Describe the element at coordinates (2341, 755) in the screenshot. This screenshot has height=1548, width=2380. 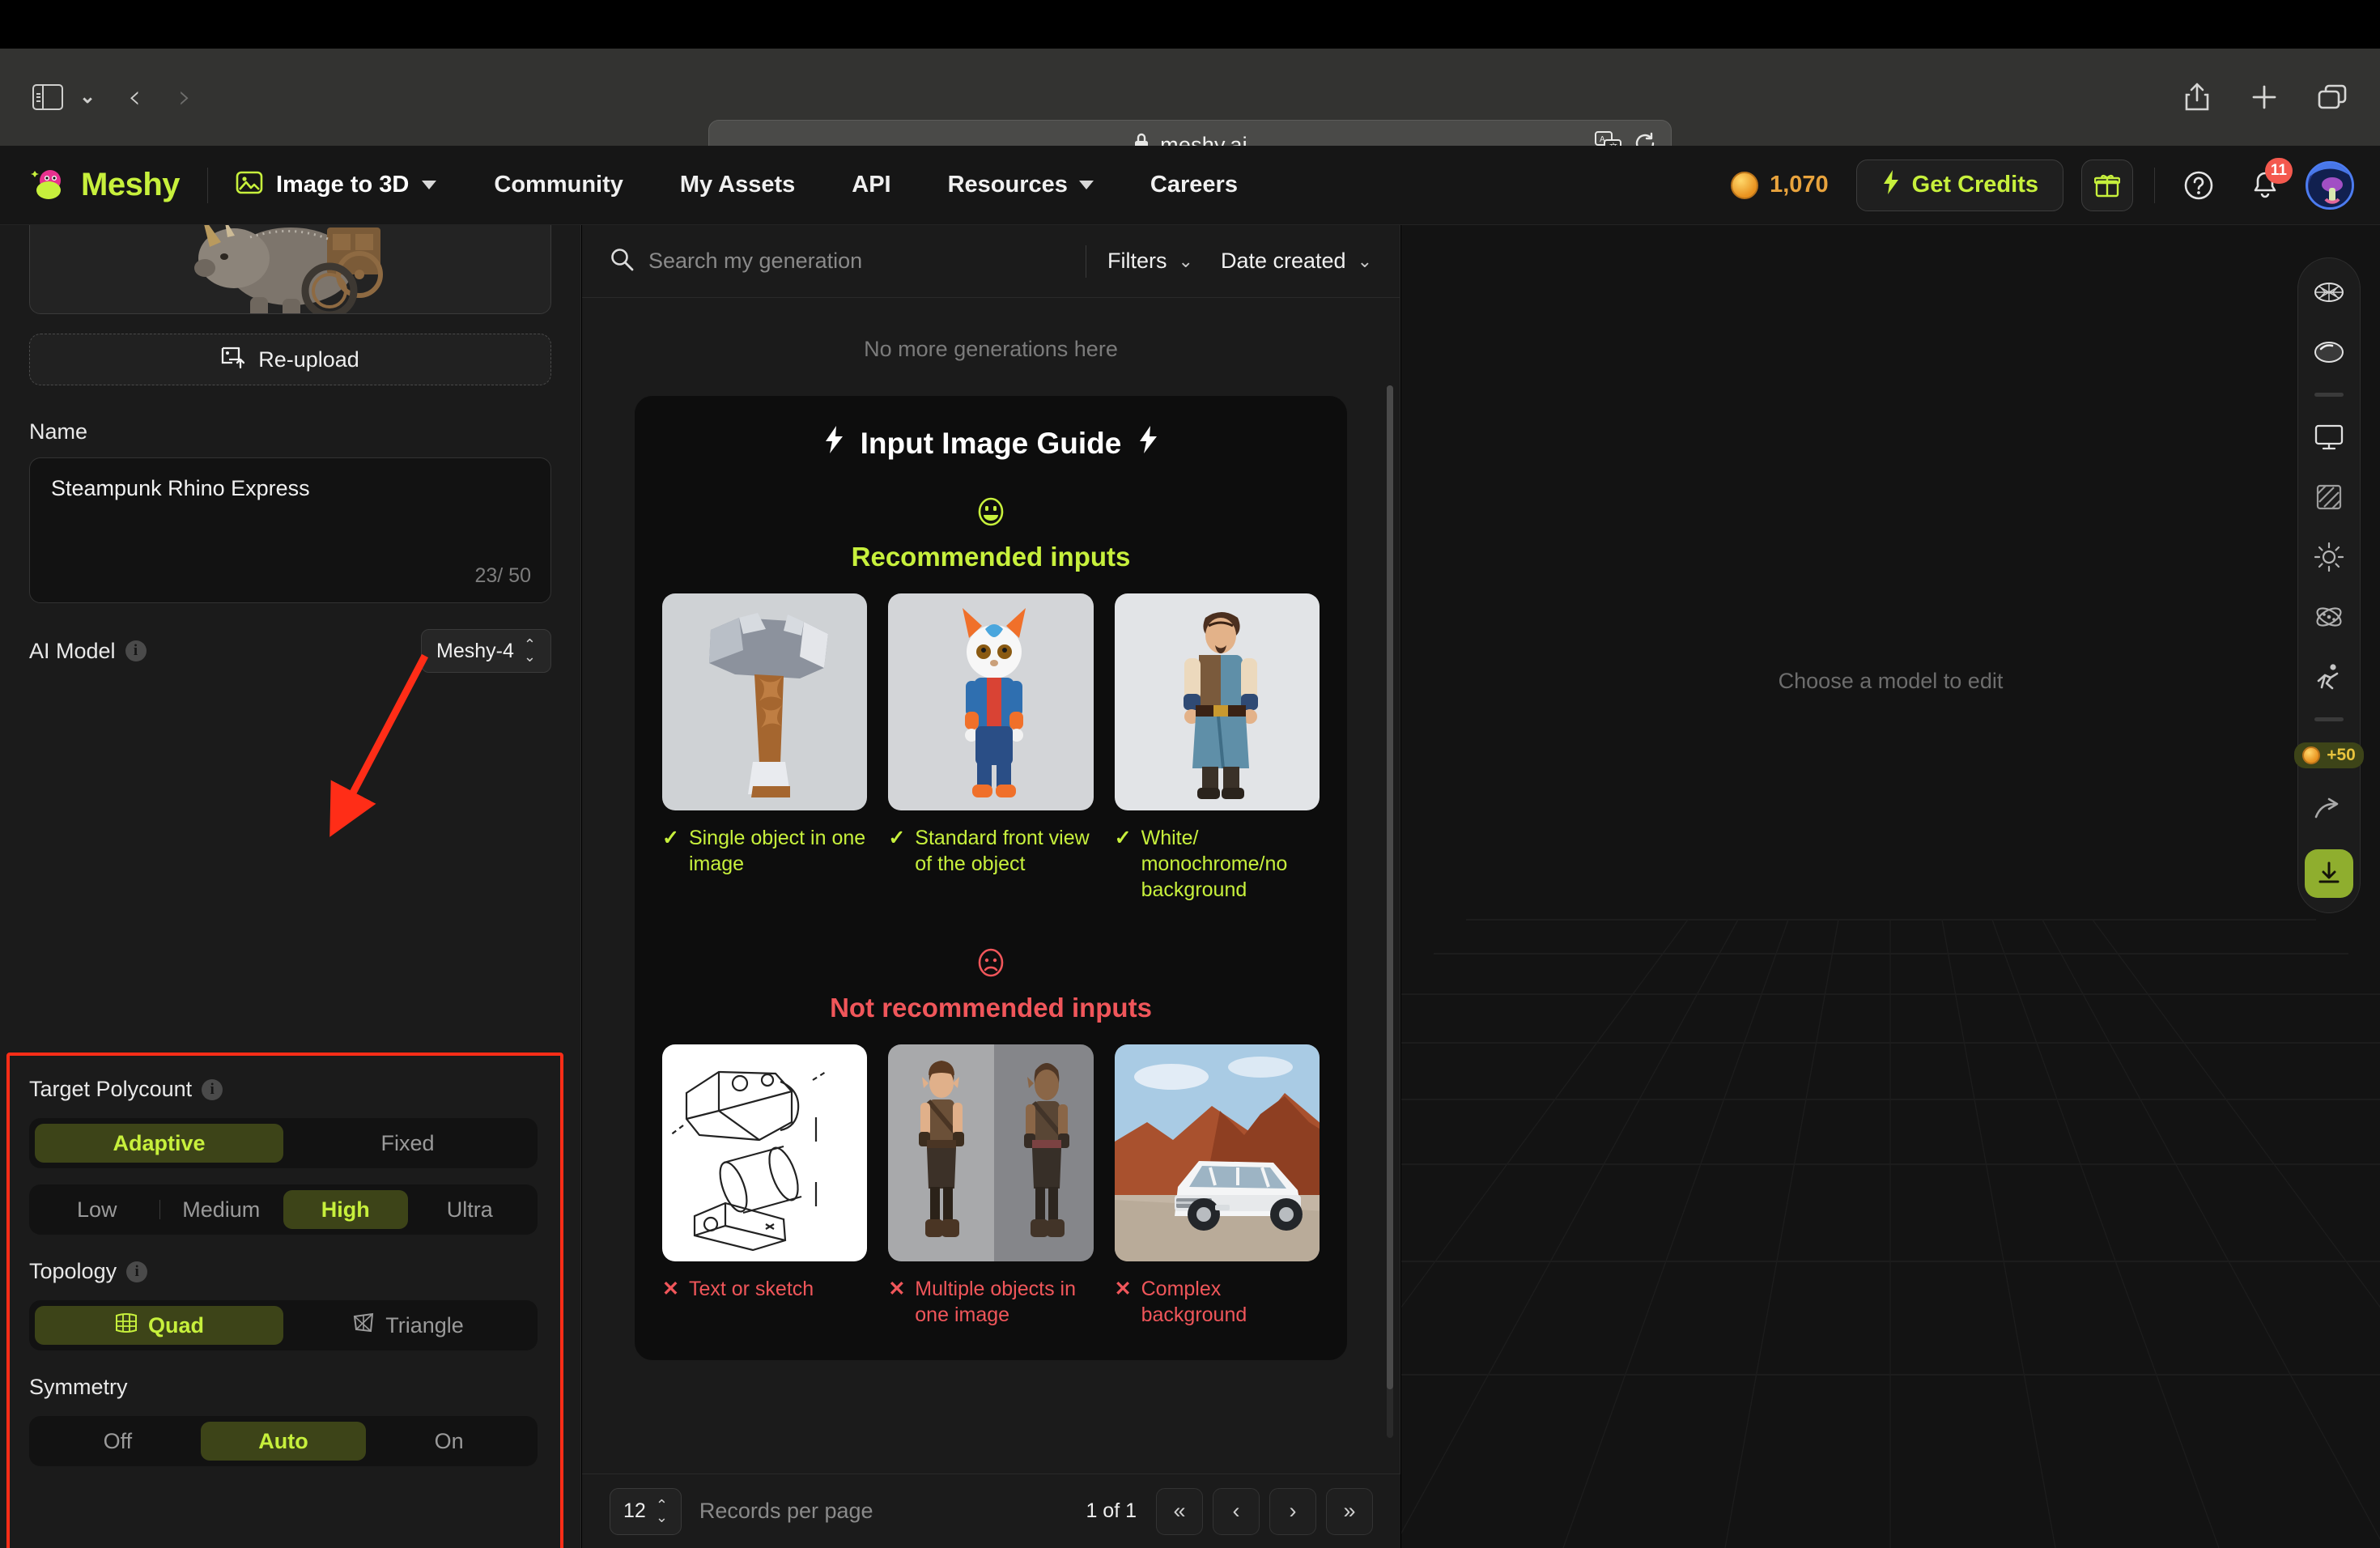
I see `credit-reward-value: +50` at that location.